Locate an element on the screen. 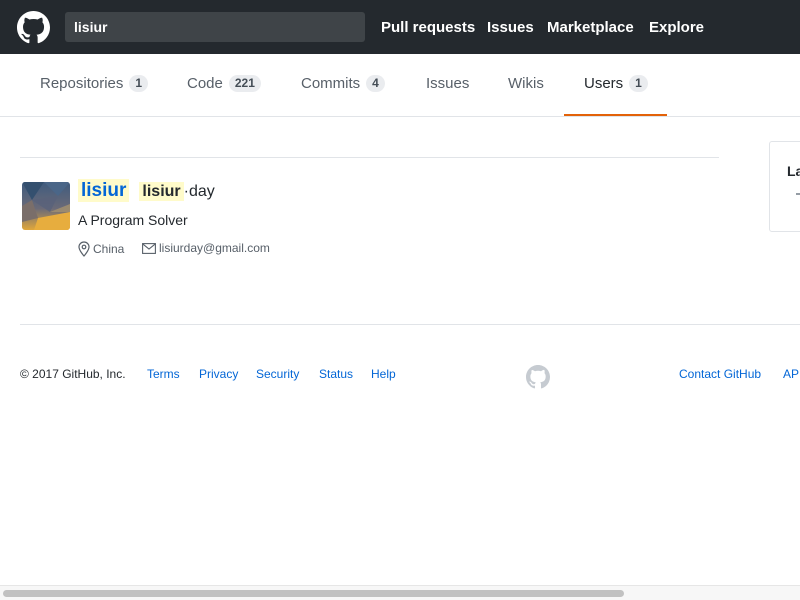 The height and width of the screenshot is (600, 800). tab-users: Users 1 is located at coordinates (616, 83).